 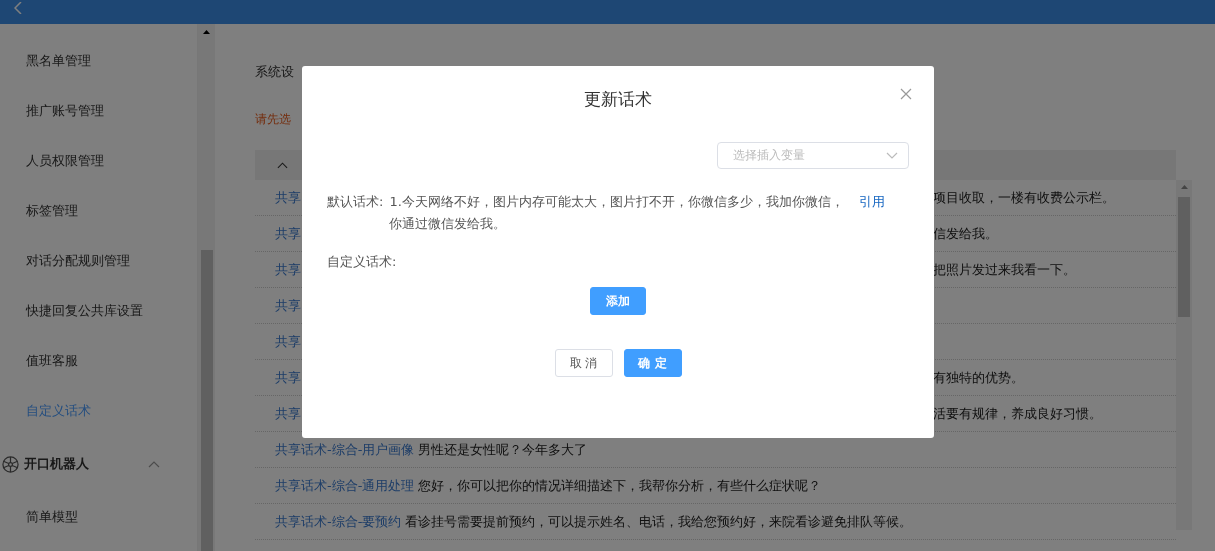 What do you see at coordinates (98, 61) in the screenshot?
I see `sidebar-item: 黑名单管理` at bounding box center [98, 61].